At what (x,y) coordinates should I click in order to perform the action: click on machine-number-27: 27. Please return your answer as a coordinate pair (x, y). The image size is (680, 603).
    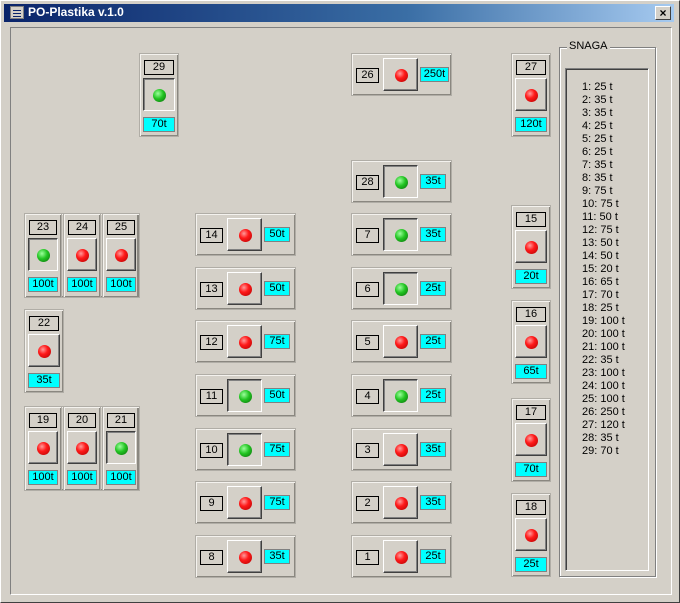
    Looking at the image, I should click on (531, 67).